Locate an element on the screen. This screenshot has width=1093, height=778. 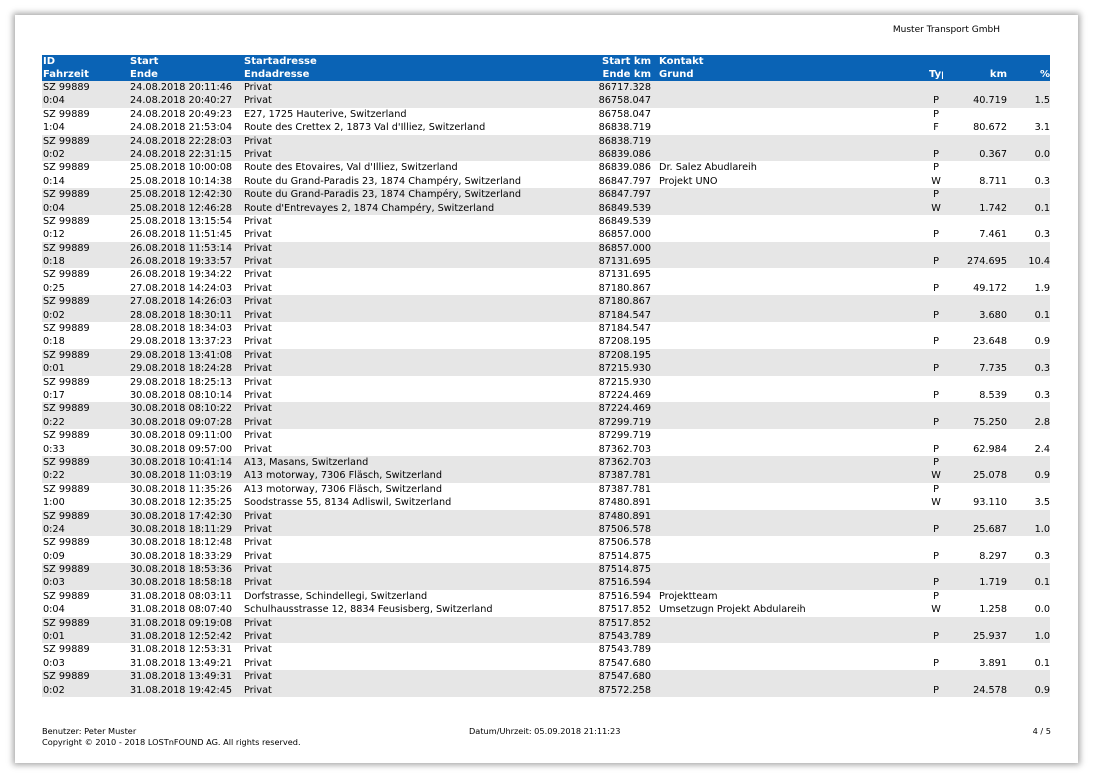
cell-distance: 25.937 is located at coordinates (990, 637).